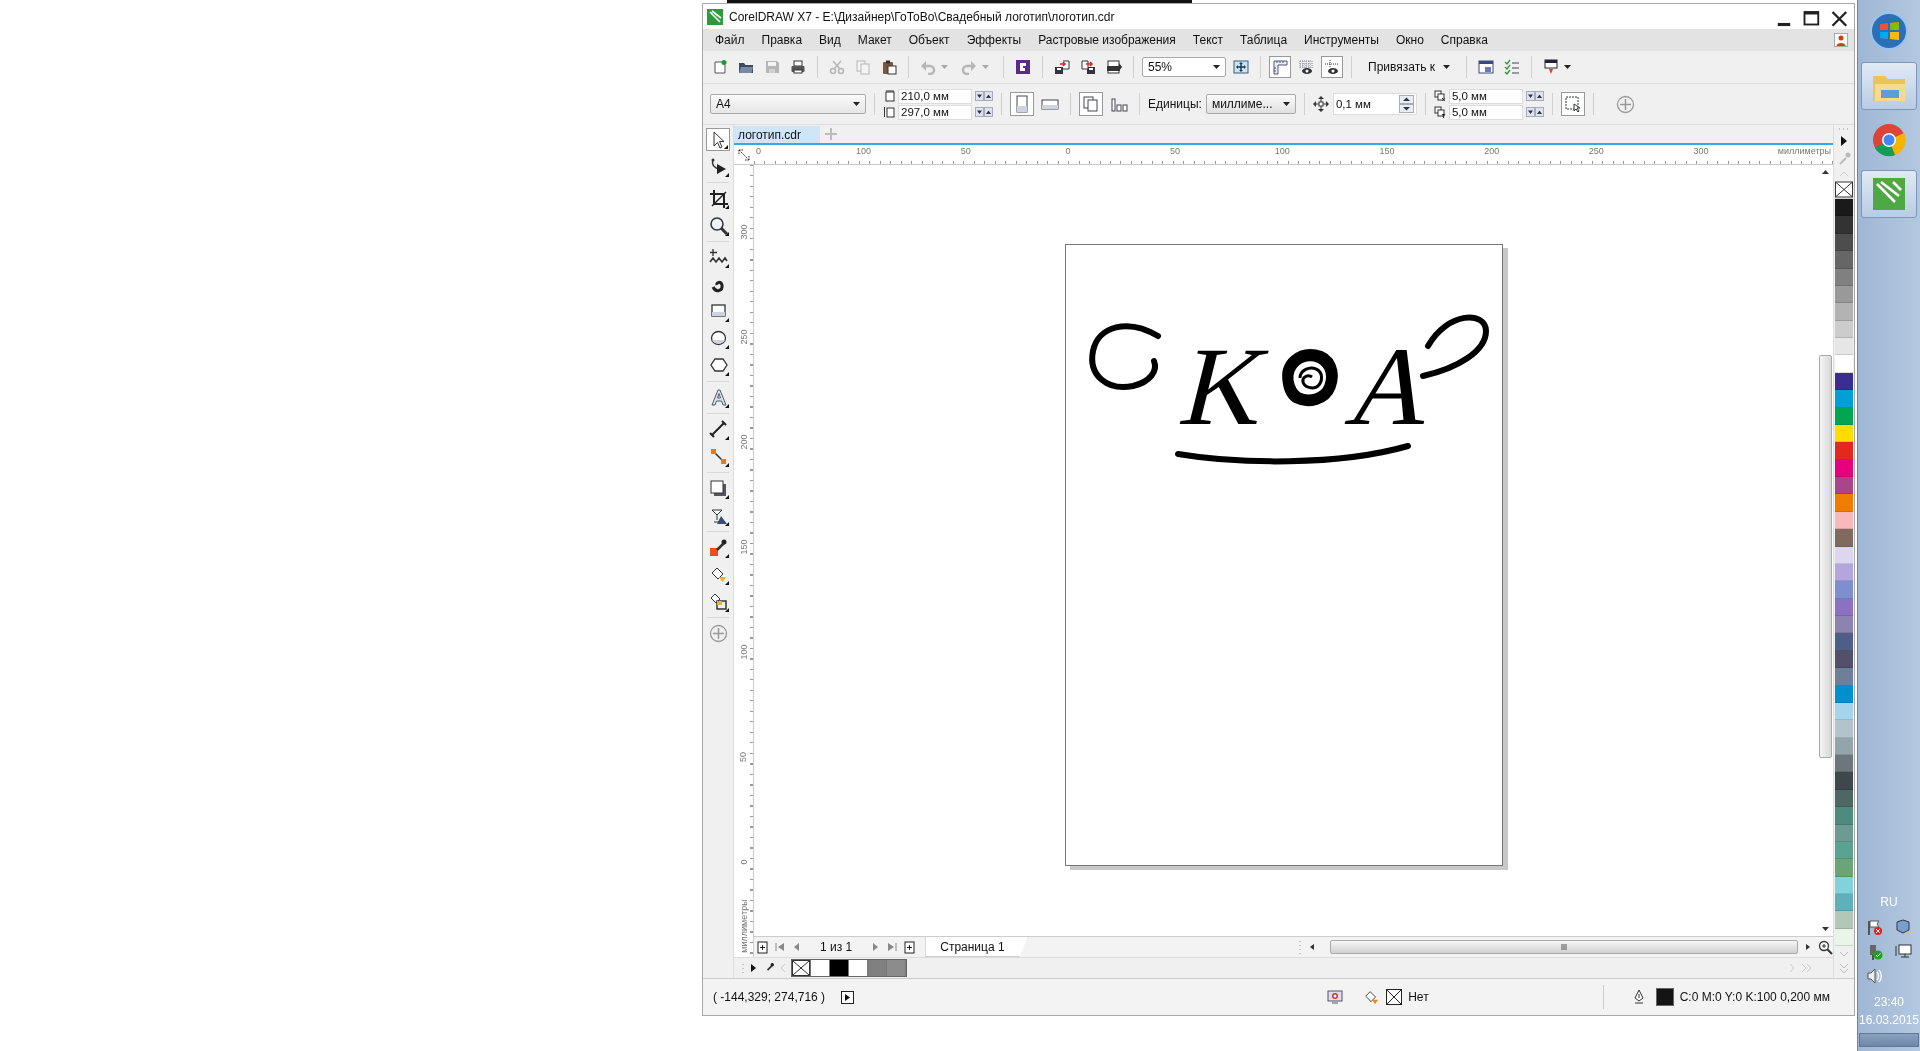 The height and width of the screenshot is (1051, 1920). What do you see at coordinates (1346, 40) in the screenshot?
I see `menu-item: Инструменты` at bounding box center [1346, 40].